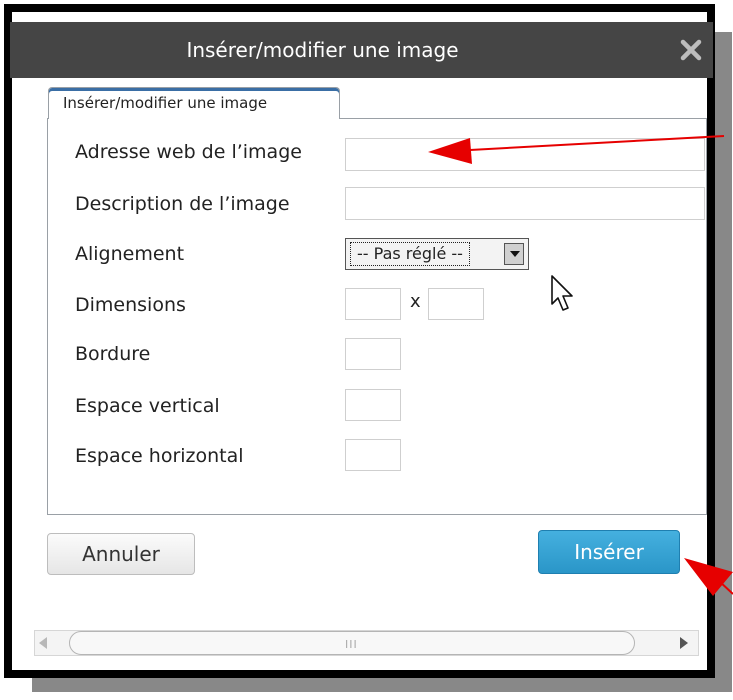 This screenshot has width=733, height=700. What do you see at coordinates (182, 204) in the screenshot?
I see `description-label: Description de l’image` at bounding box center [182, 204].